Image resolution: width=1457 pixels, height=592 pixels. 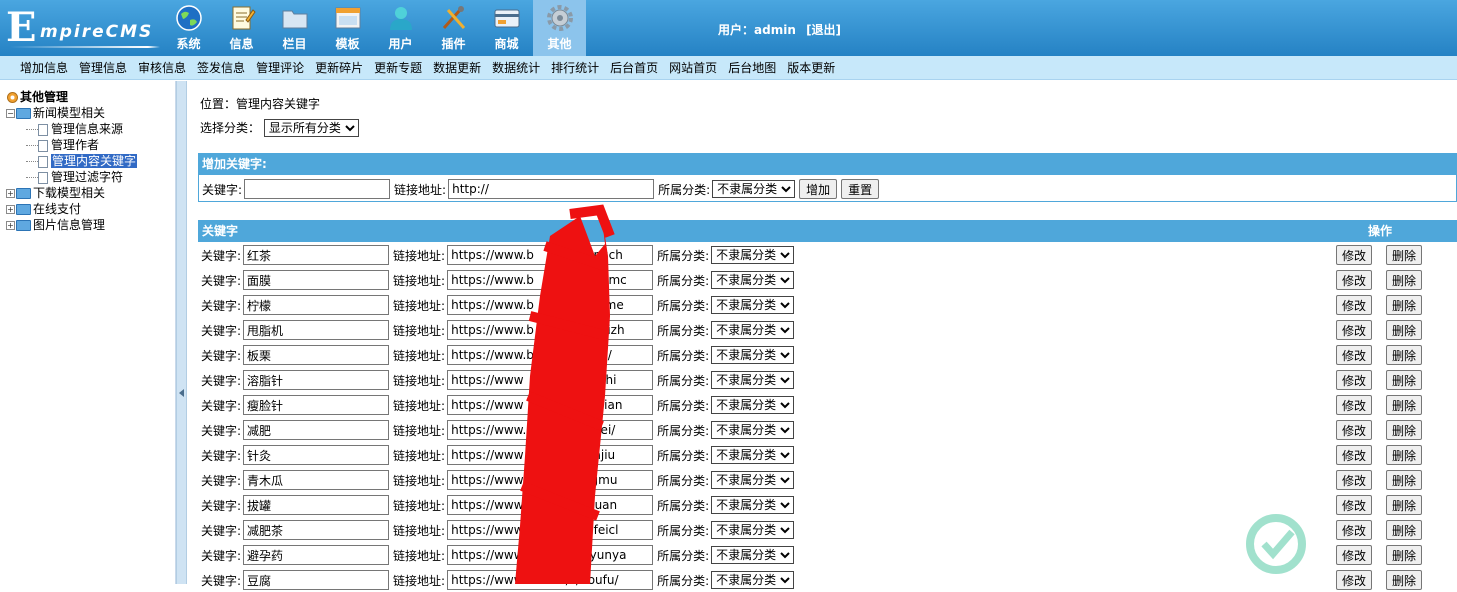 What do you see at coordinates (575, 67) in the screenshot?
I see `quick-link: 排行统计` at bounding box center [575, 67].